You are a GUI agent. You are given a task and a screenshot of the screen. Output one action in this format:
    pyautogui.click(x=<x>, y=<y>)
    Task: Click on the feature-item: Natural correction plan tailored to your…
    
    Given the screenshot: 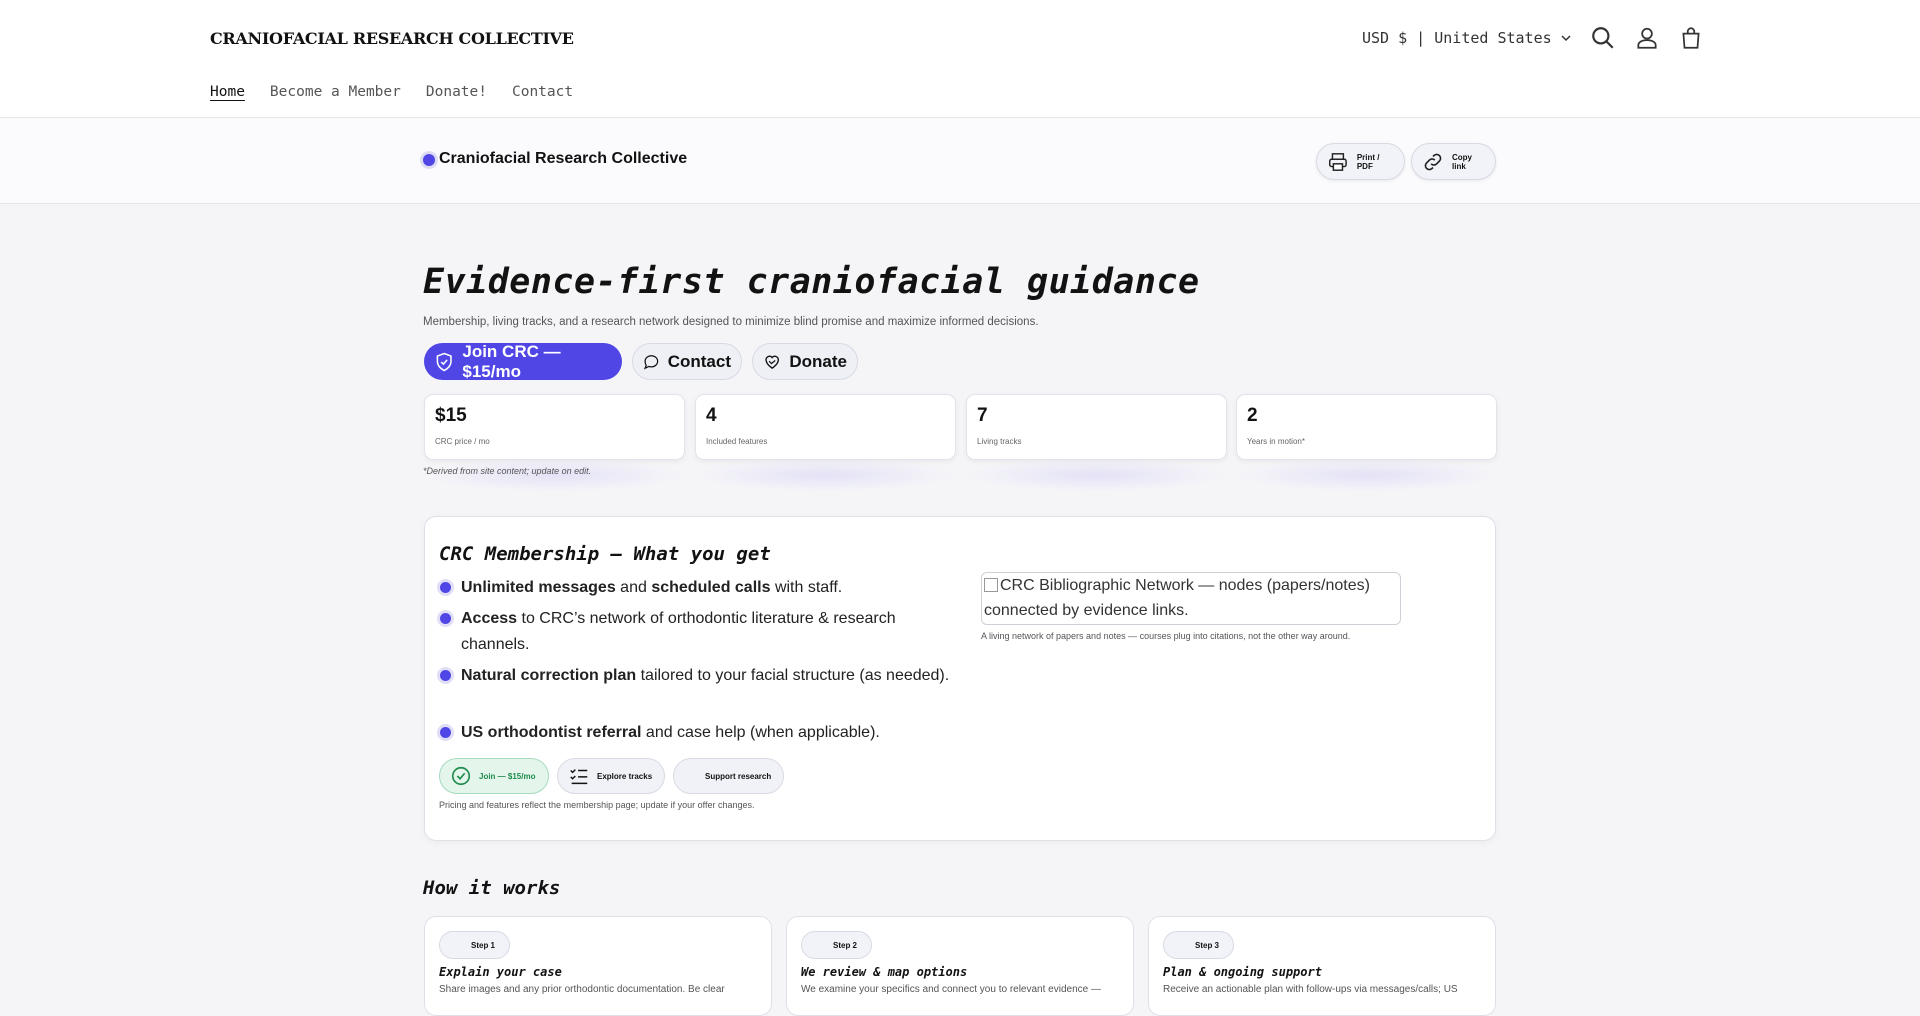 What is the action you would take?
    pyautogui.click(x=705, y=675)
    